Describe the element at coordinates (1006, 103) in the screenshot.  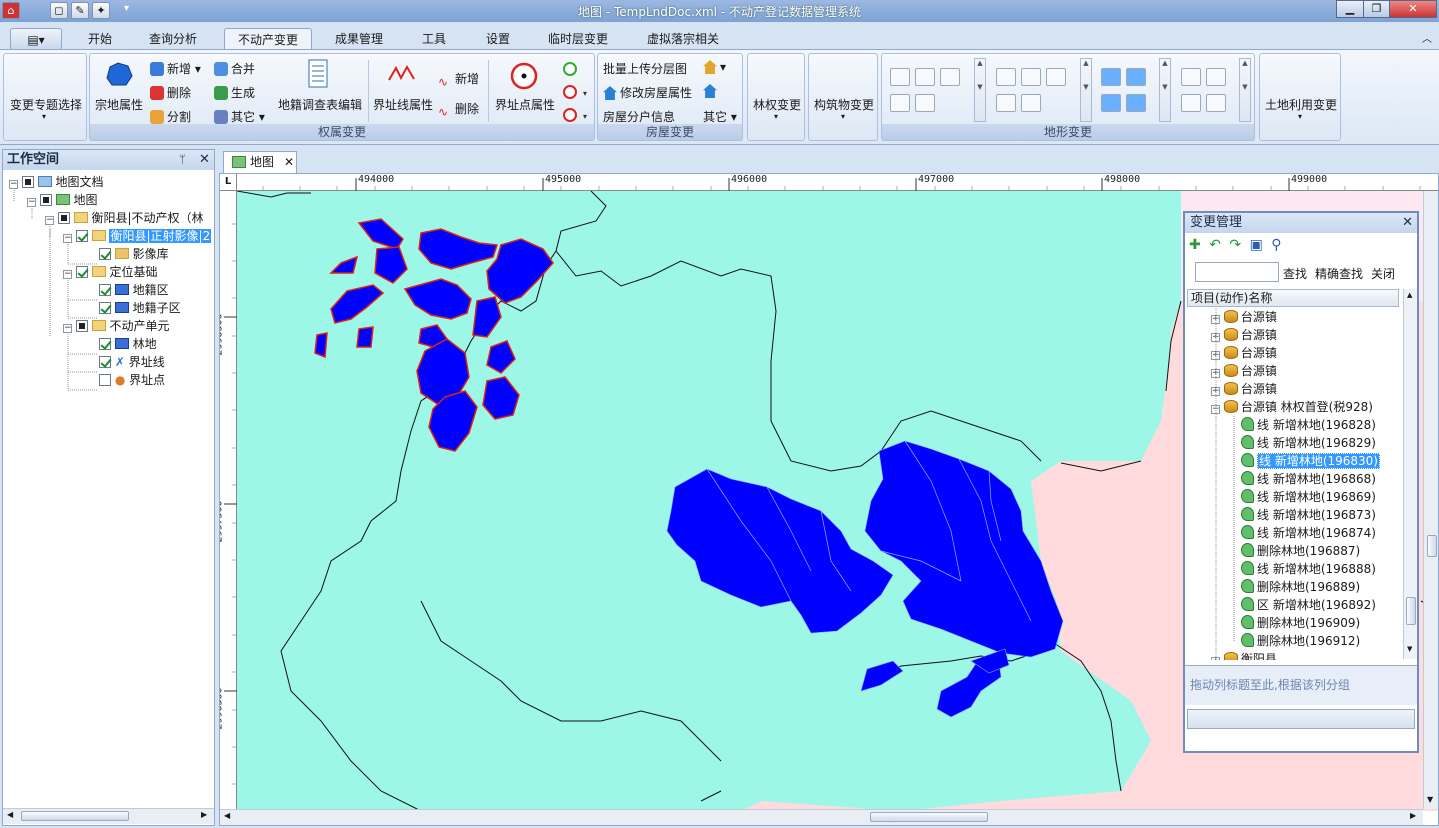
I see `terrain-line-move-icon` at that location.